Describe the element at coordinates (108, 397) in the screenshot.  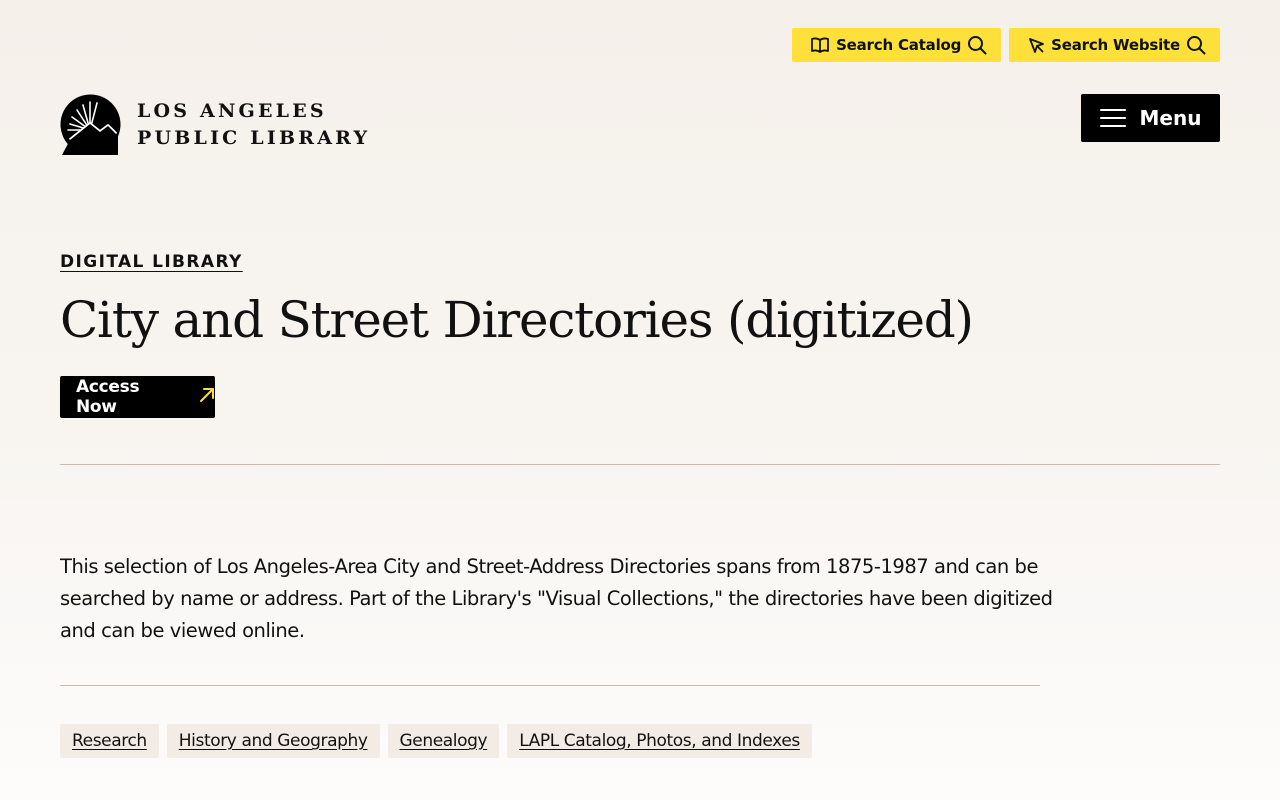
I see `access-now-label: Access Now` at that location.